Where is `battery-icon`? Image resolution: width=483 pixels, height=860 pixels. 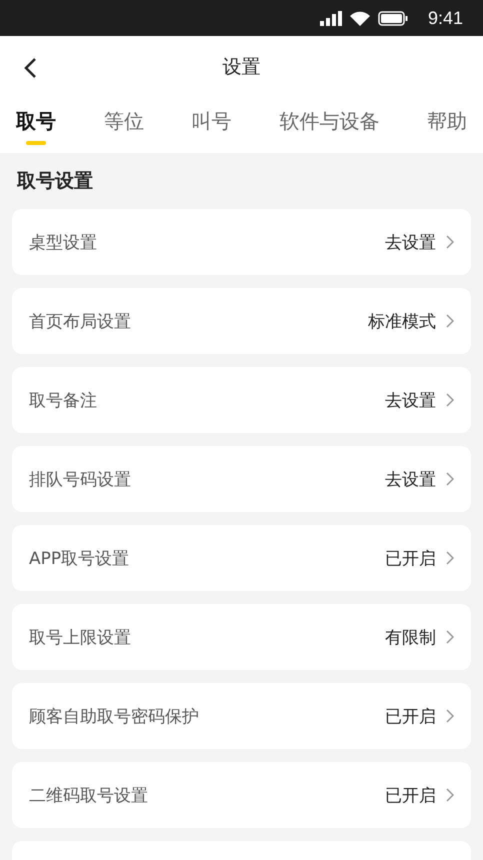
battery-icon is located at coordinates (393, 18).